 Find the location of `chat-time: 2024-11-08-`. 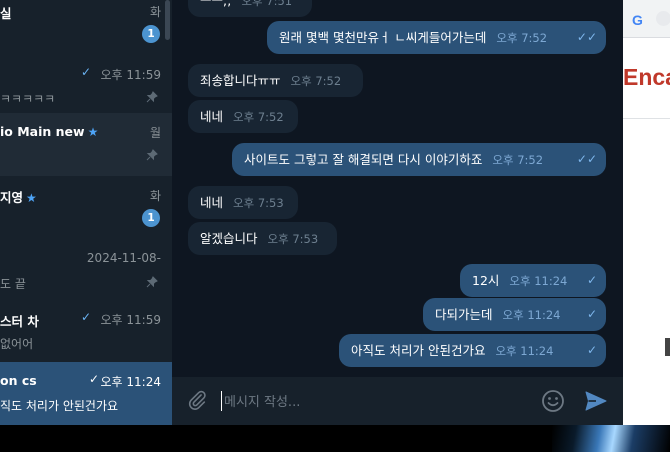

chat-time: 2024-11-08- is located at coordinates (123, 258).